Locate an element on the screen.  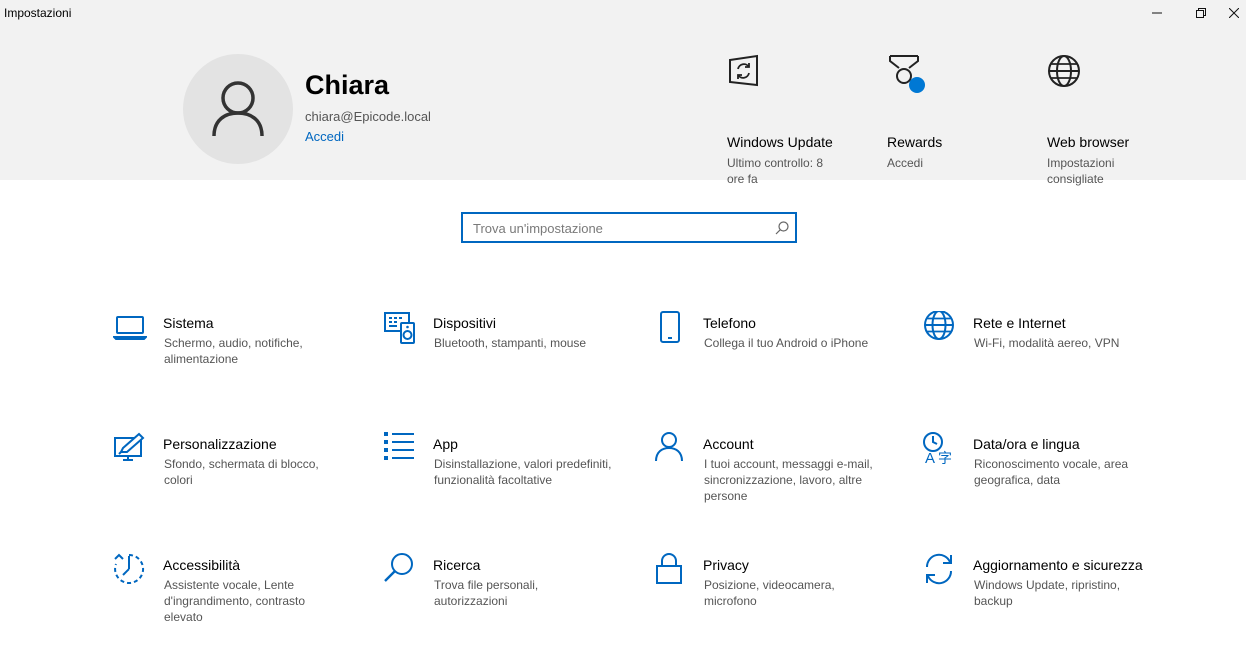
minimize-button is located at coordinates (1157, 13).